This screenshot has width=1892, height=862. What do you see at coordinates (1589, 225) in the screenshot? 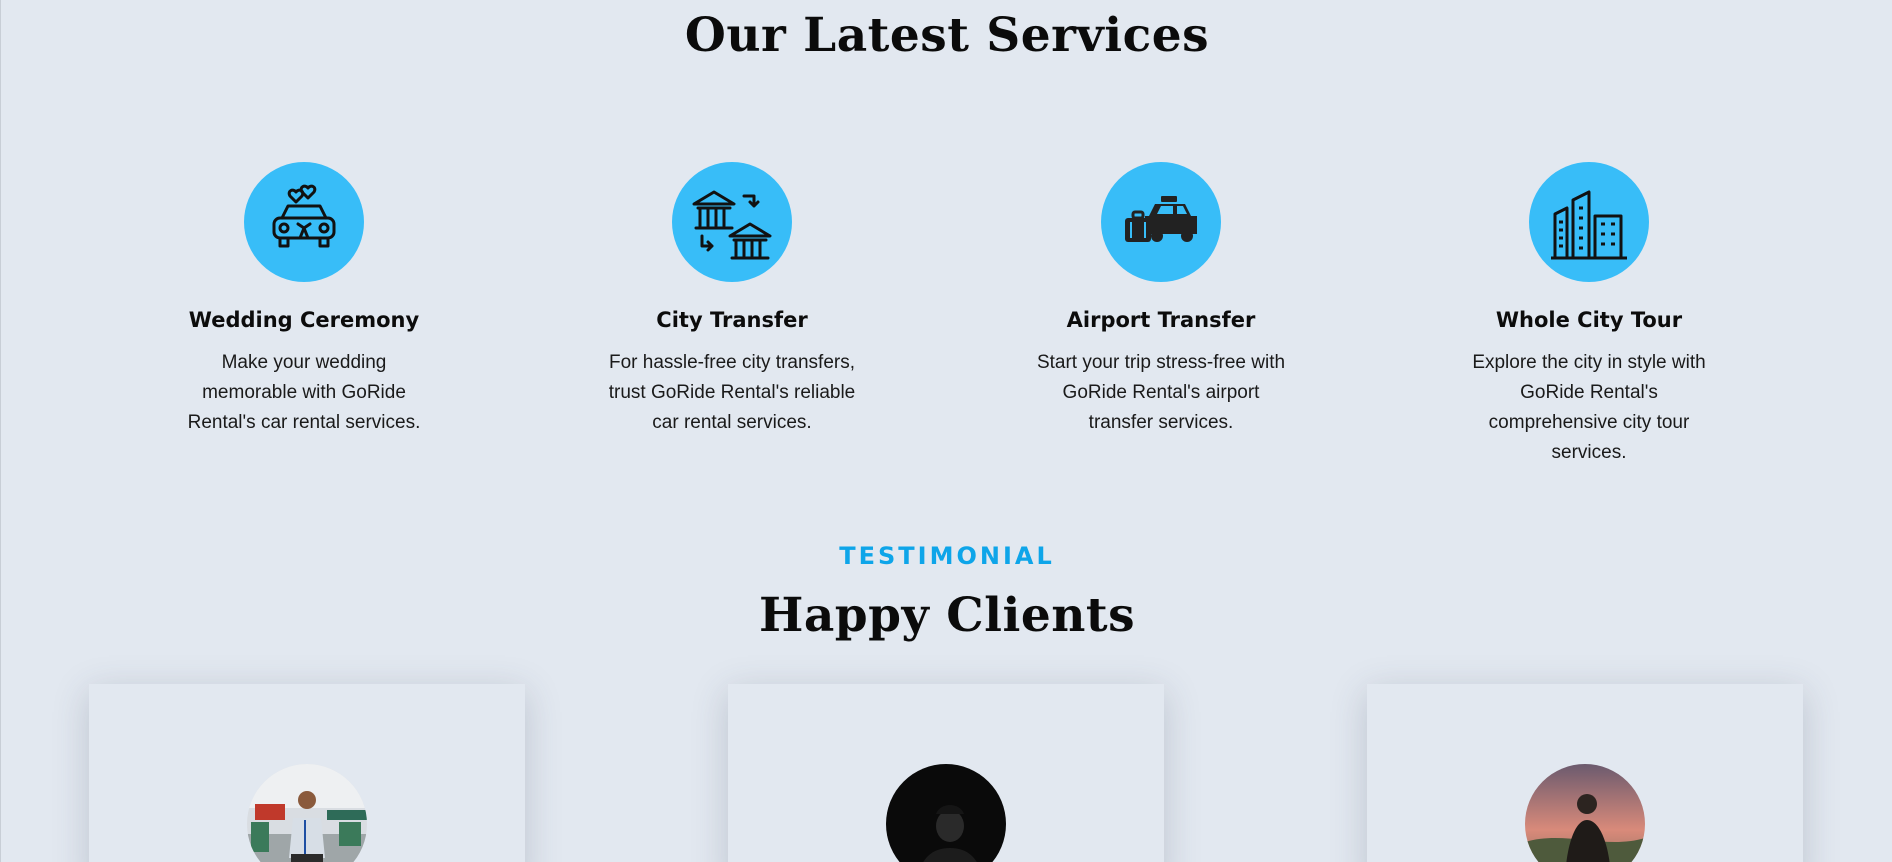
I see `city-buildings-icon` at bounding box center [1589, 225].